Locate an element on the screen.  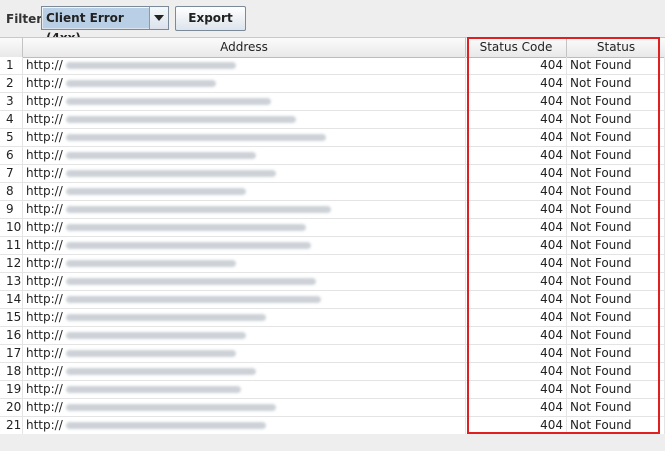
table-row: 16 http:// 404 Not Found is located at coordinates (332, 336).